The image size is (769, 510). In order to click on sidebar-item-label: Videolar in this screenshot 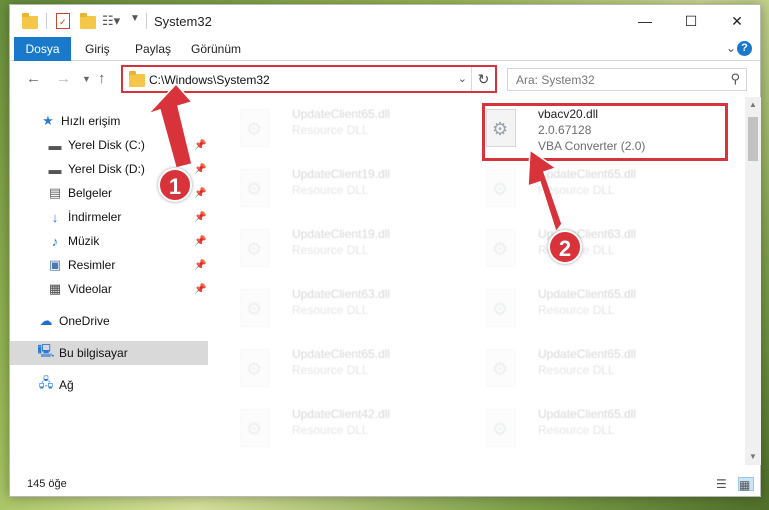, I will do `click(90, 289)`.